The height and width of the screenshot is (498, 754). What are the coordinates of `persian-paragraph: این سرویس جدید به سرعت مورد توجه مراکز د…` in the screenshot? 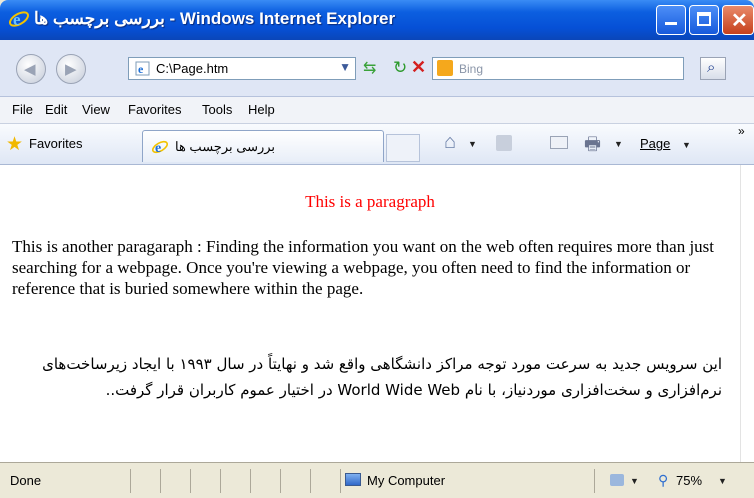 It's located at (382, 377).